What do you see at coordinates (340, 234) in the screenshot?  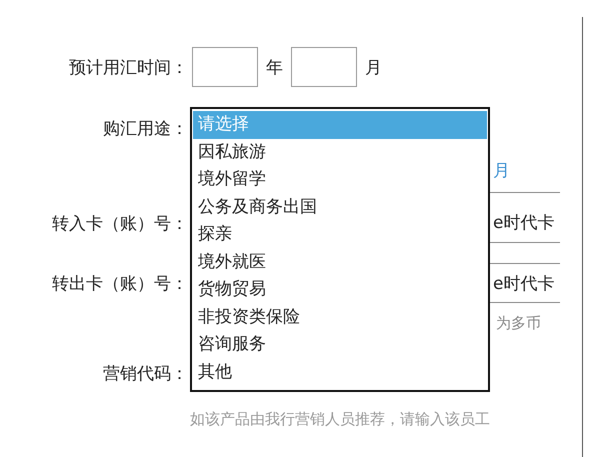 I see `dropdown-option: 探亲` at bounding box center [340, 234].